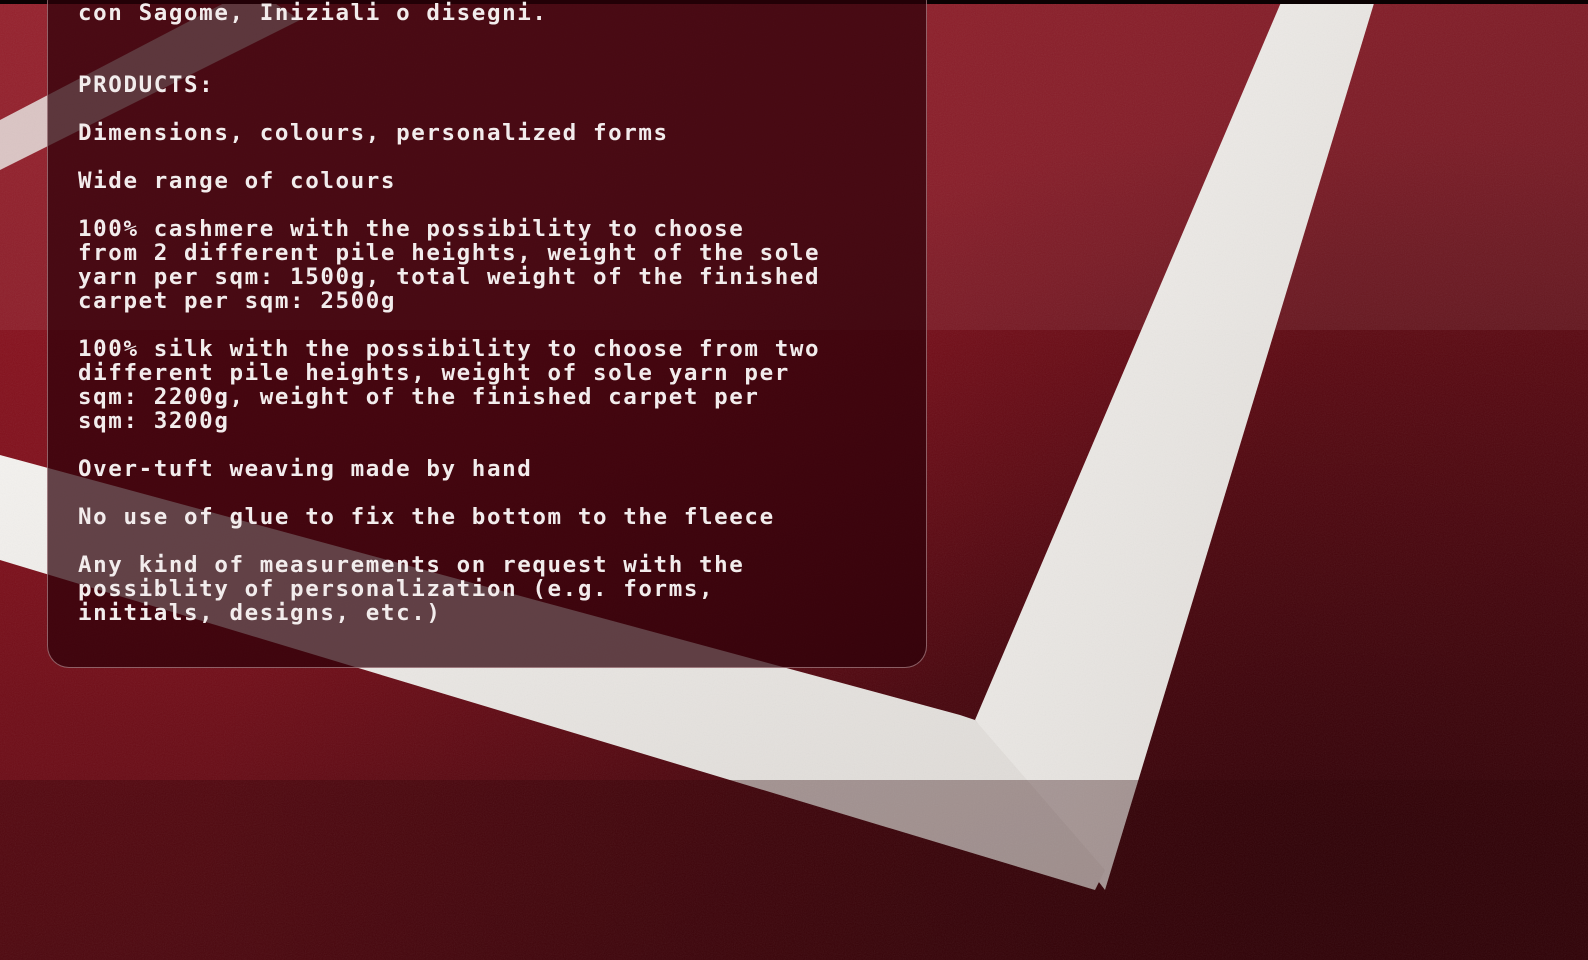 The image size is (1588, 960). Describe the element at coordinates (237, 181) in the screenshot. I see `product-colours: Wide range of colours` at that location.